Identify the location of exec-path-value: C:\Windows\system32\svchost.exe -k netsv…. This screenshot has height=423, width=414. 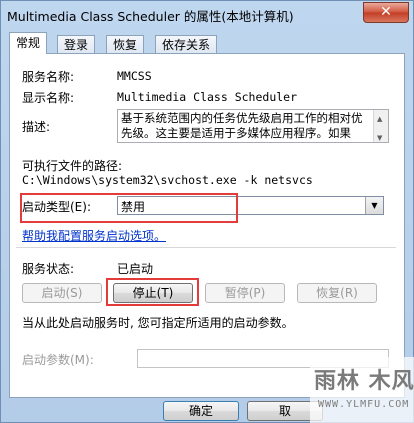
(167, 180).